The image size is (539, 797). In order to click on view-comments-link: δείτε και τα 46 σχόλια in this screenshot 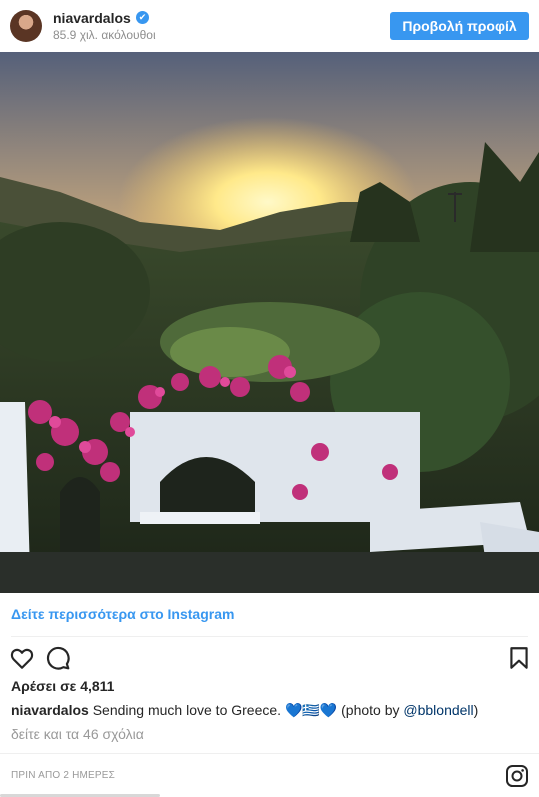, I will do `click(77, 734)`.